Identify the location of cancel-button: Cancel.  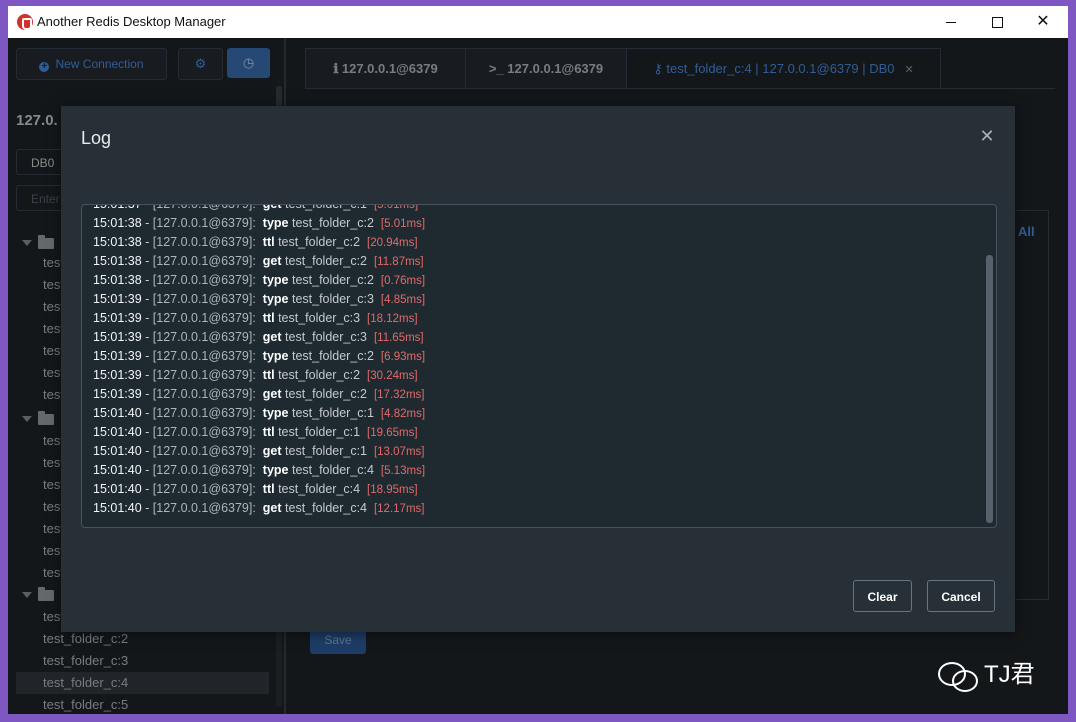
(961, 596).